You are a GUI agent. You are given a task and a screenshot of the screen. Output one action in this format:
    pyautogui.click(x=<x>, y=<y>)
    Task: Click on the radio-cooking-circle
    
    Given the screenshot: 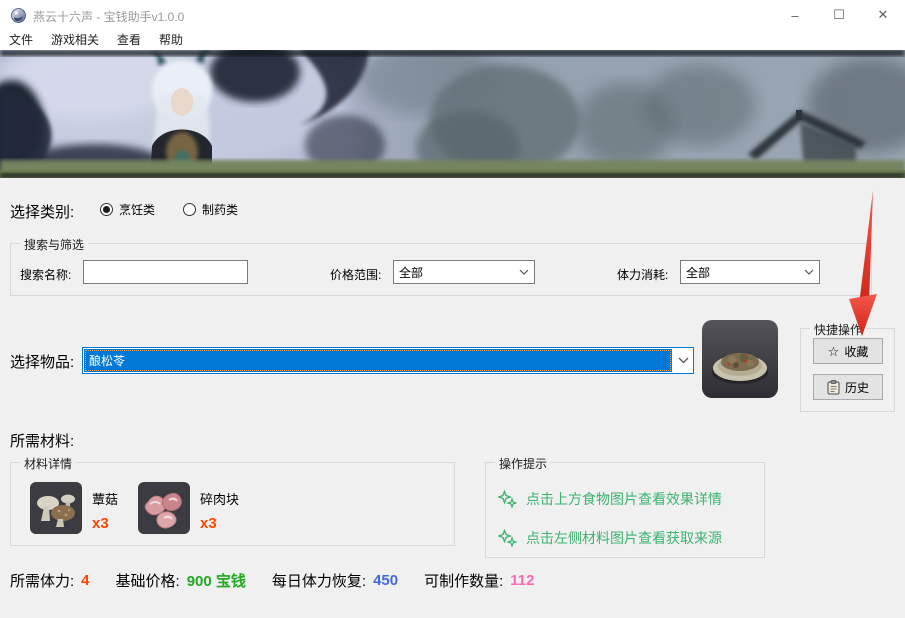 What is the action you would take?
    pyautogui.click(x=106, y=209)
    